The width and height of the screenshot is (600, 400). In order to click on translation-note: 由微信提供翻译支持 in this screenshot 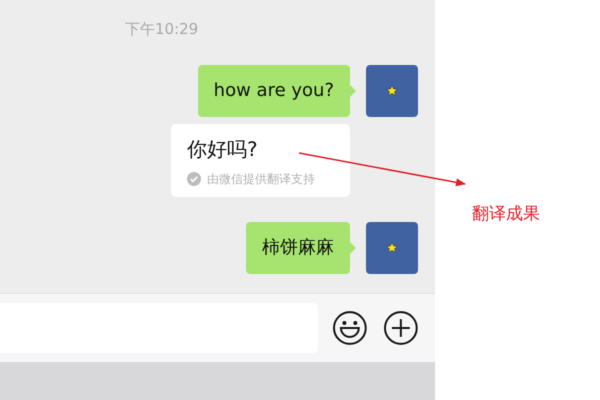, I will do `click(261, 179)`.